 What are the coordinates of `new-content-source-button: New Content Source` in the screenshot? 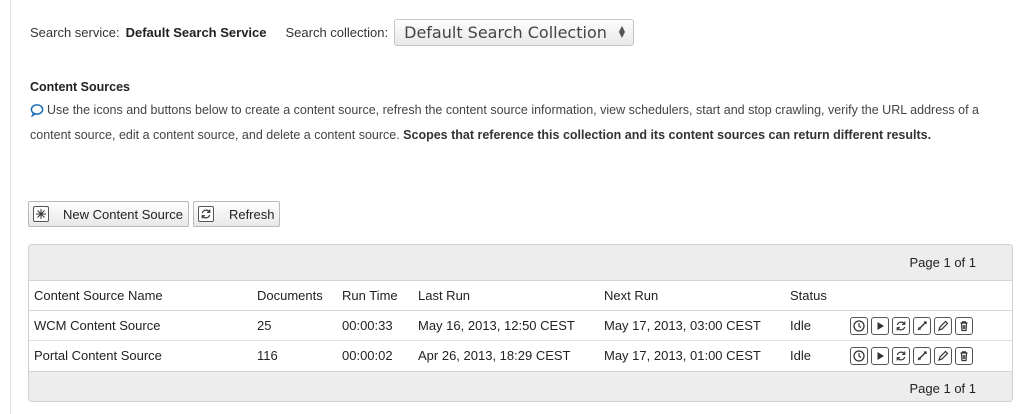 It's located at (108, 214).